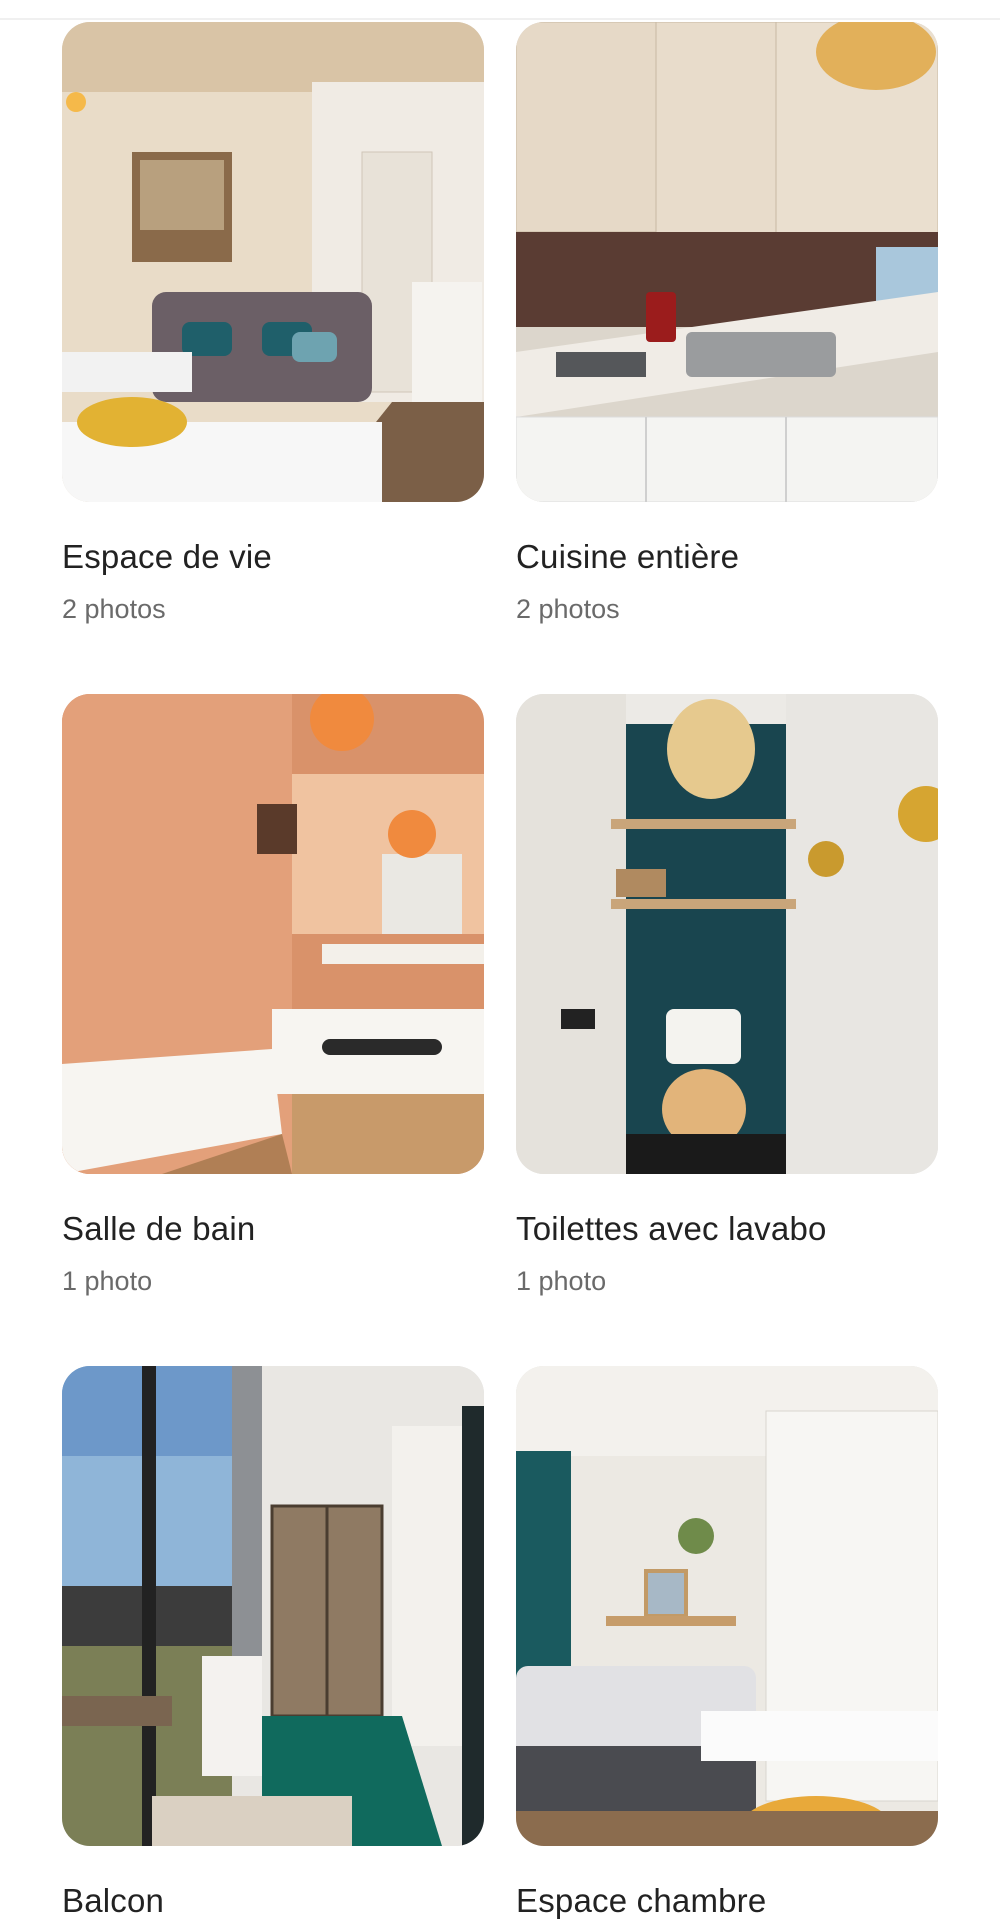 This screenshot has height=1920, width=1000. I want to click on kitchen-photo, so click(727, 262).